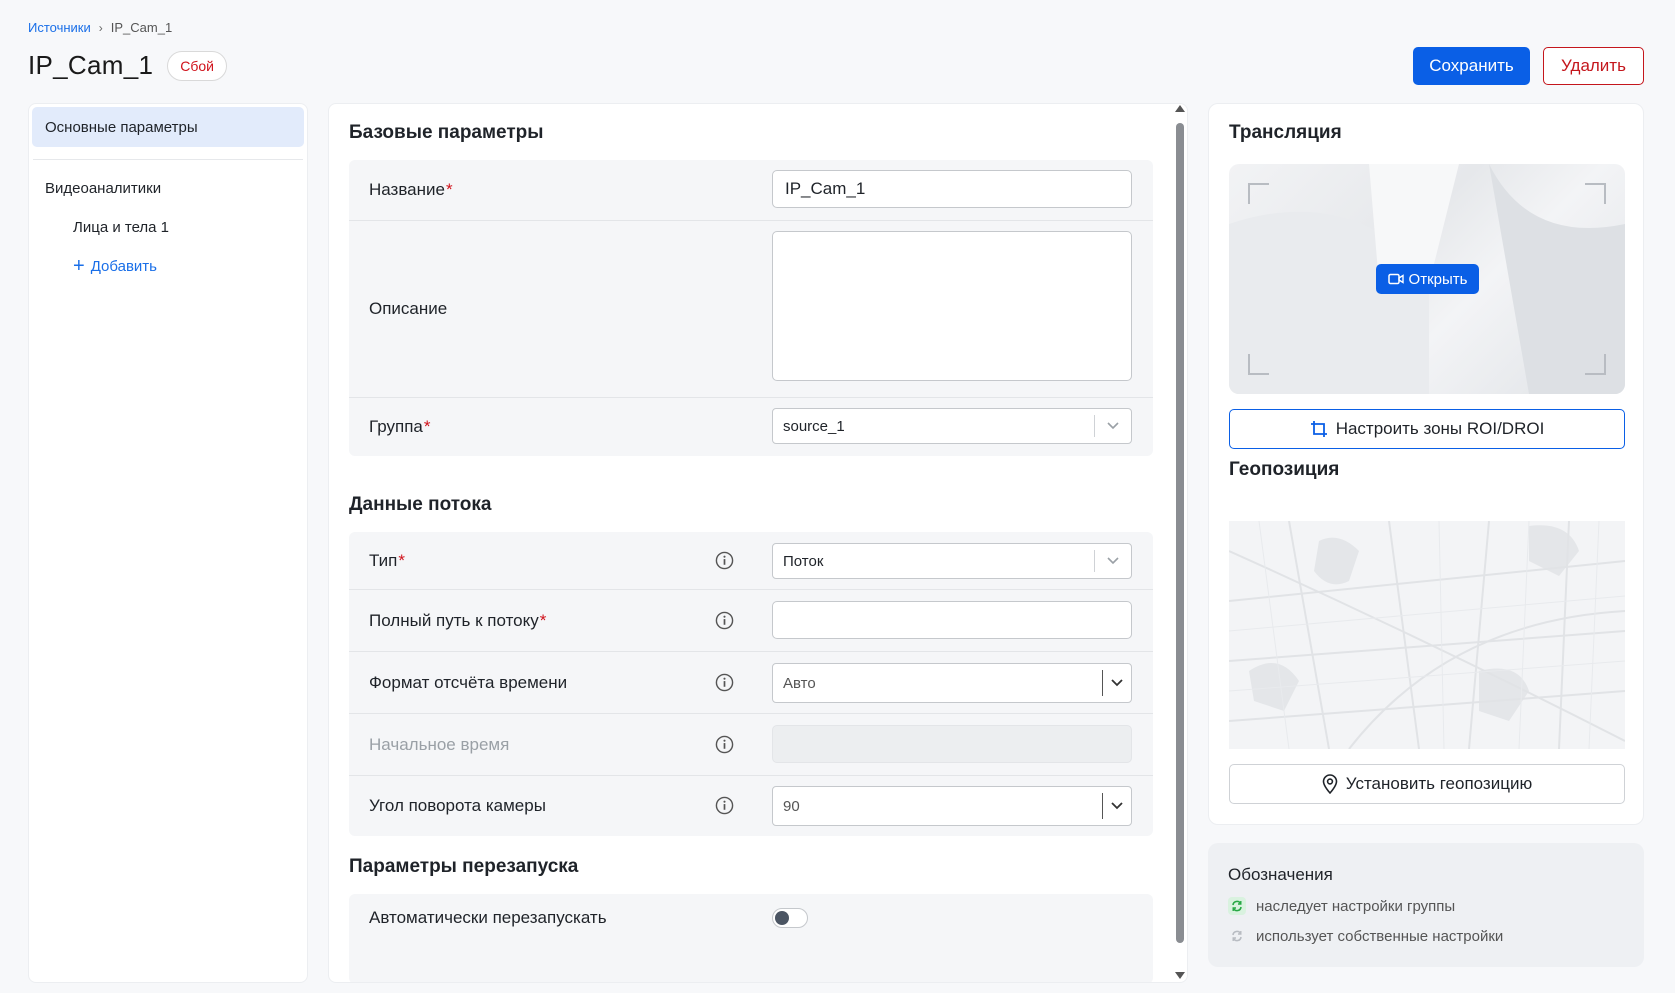 Image resolution: width=1675 pixels, height=993 pixels. I want to click on configure-roi-label: Настроить зоны ROI/DROI, so click(1440, 428).